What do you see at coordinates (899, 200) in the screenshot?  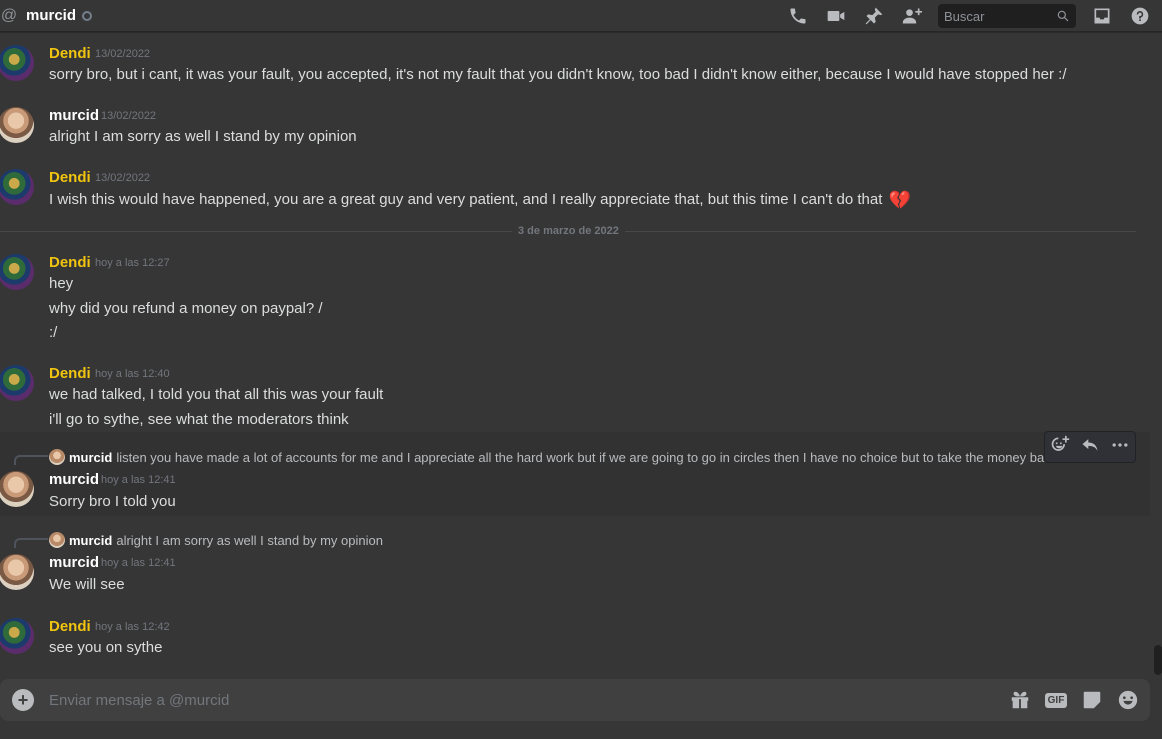 I see `broken-heart-icon: 💔` at bounding box center [899, 200].